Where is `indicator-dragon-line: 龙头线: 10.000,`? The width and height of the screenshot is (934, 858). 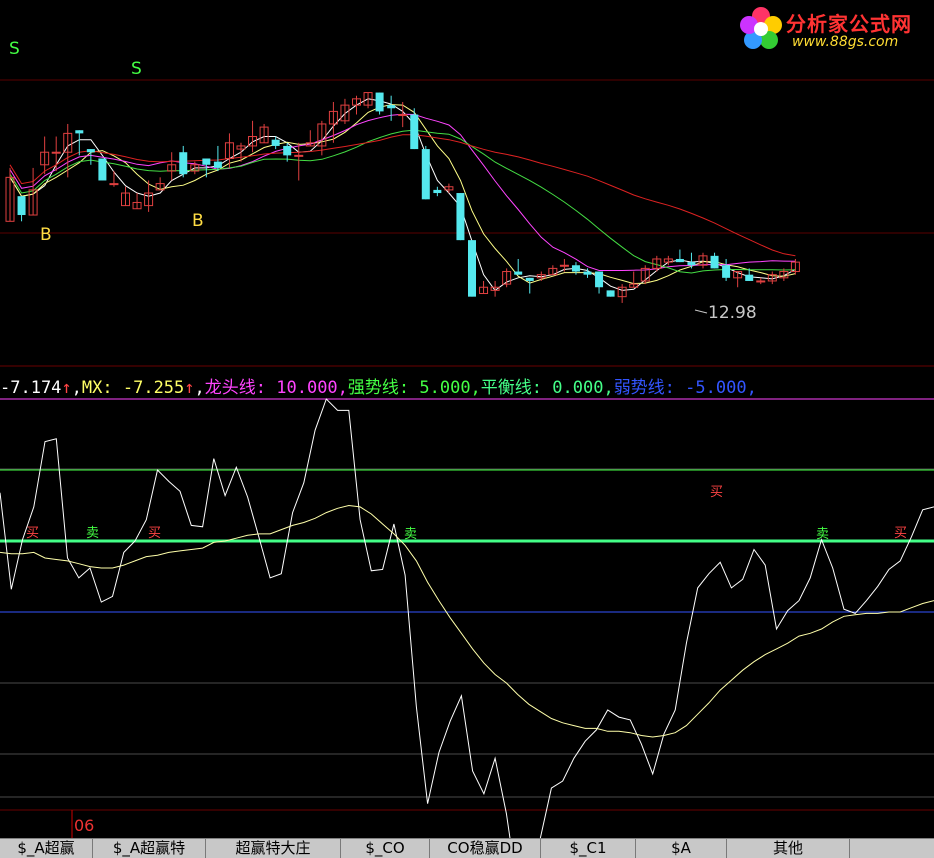 indicator-dragon-line: 龙头线: 10.000, is located at coordinates (276, 388).